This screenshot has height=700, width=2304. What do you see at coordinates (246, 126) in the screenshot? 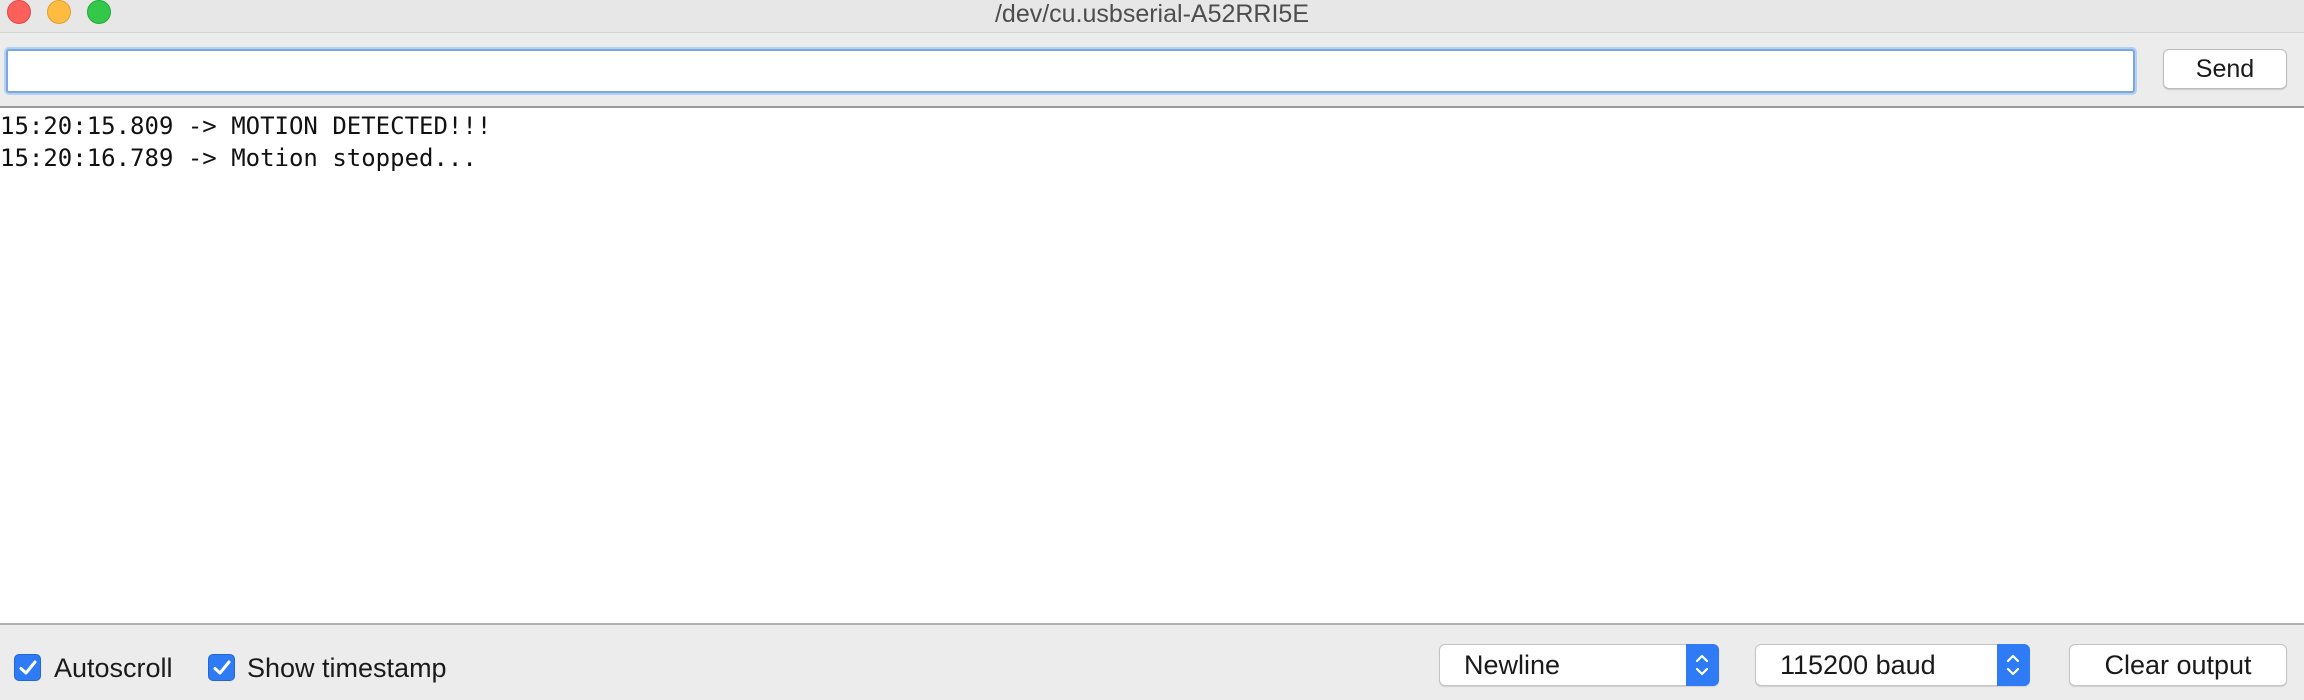
I see `output-line: 15:20:15.809 -> MOTION DETECTED!!!` at bounding box center [246, 126].